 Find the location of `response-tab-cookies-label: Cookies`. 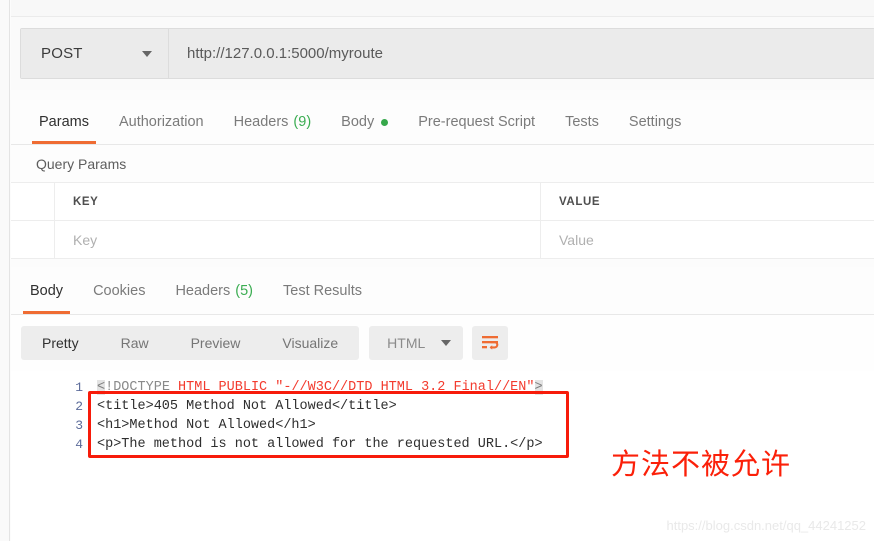

response-tab-cookies-label: Cookies is located at coordinates (119, 290).